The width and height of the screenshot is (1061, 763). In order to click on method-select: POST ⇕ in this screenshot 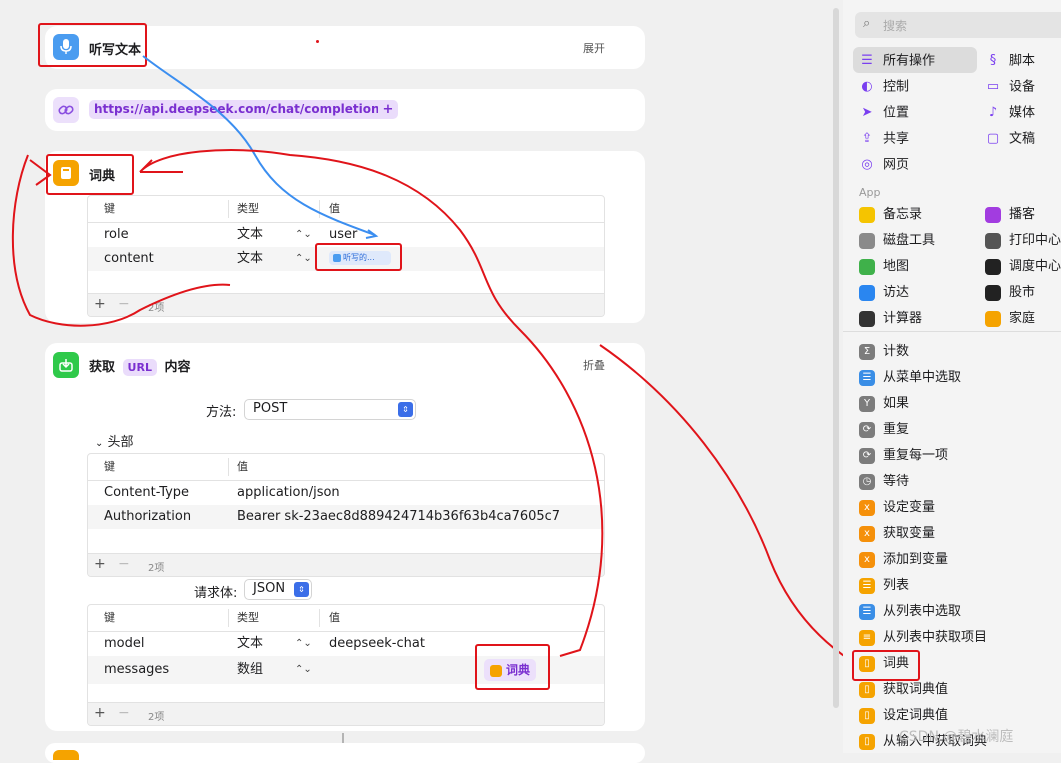, I will do `click(330, 409)`.